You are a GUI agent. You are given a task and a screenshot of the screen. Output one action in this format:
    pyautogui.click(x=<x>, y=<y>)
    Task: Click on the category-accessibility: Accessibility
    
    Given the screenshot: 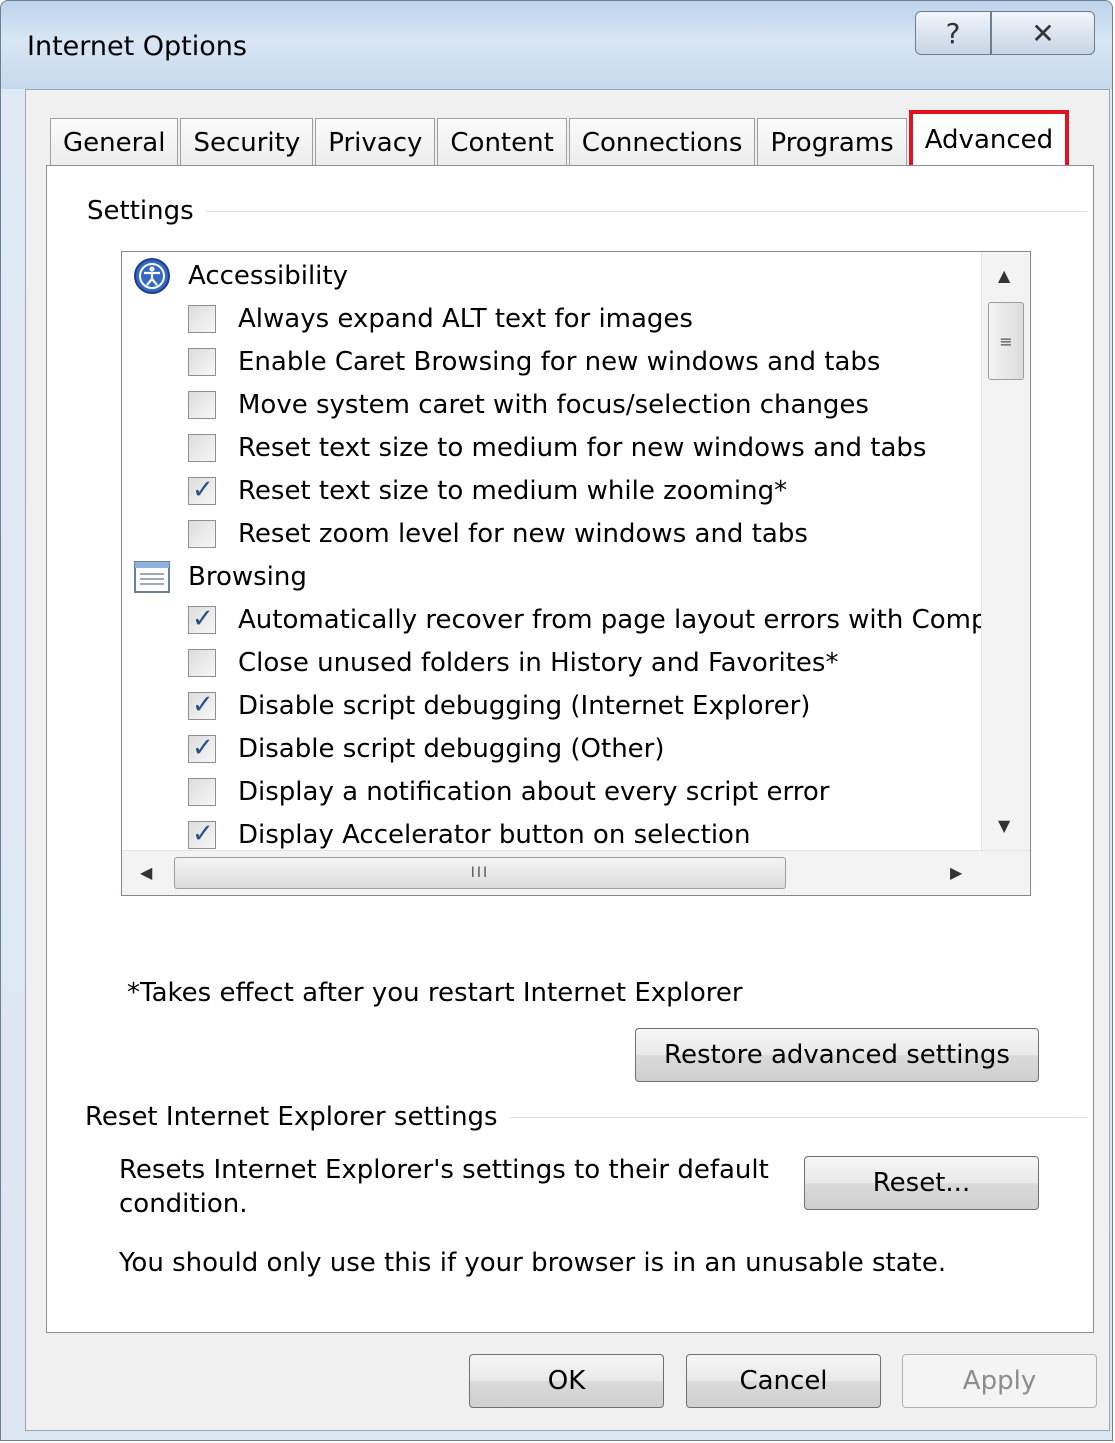 What is the action you would take?
    pyautogui.click(x=240, y=276)
    